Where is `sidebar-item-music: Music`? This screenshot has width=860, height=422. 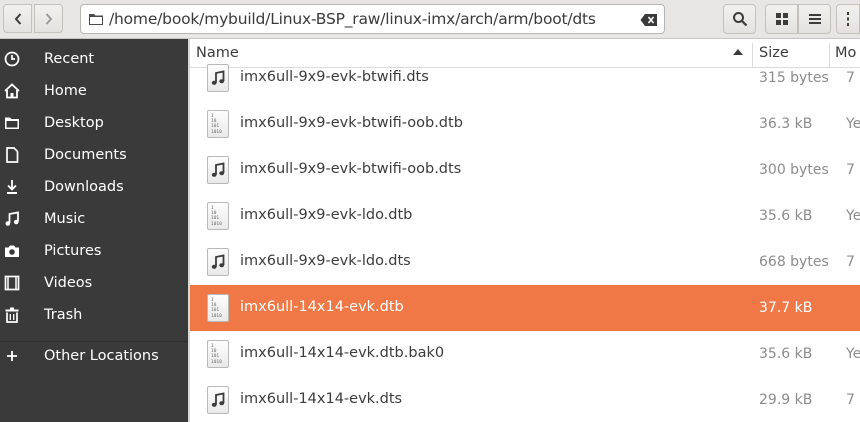
sidebar-item-music: Music is located at coordinates (94, 219).